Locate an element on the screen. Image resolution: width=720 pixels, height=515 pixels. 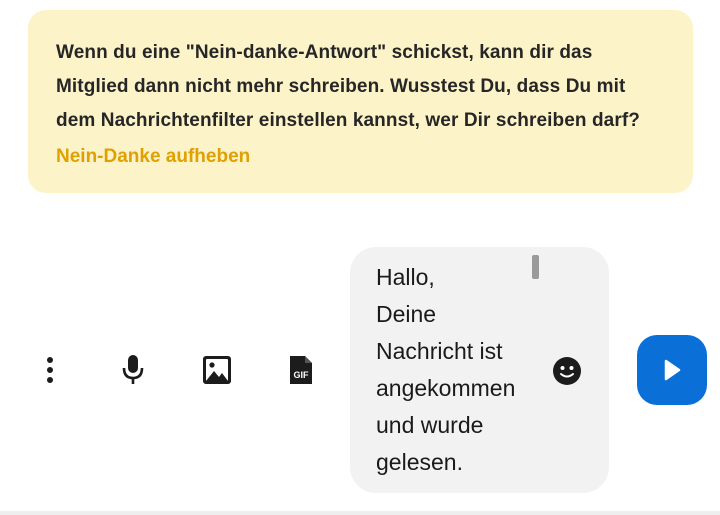
voice-message-button is located at coordinates (133, 370).